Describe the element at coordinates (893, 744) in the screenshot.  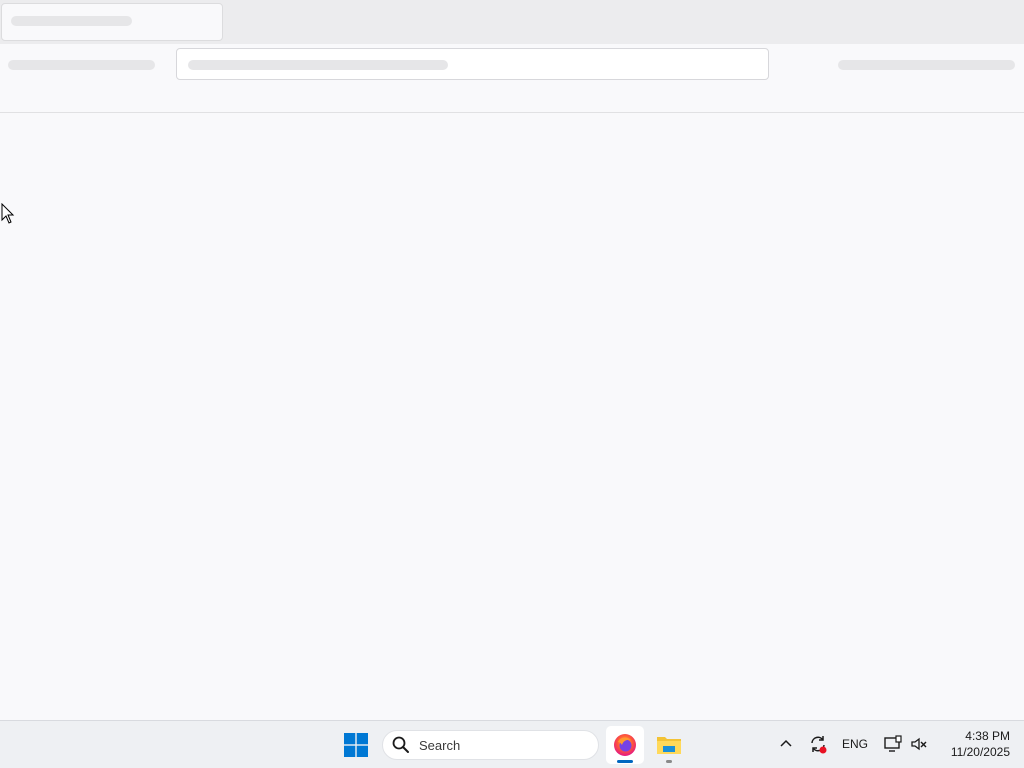
I see `monitor-icon` at that location.